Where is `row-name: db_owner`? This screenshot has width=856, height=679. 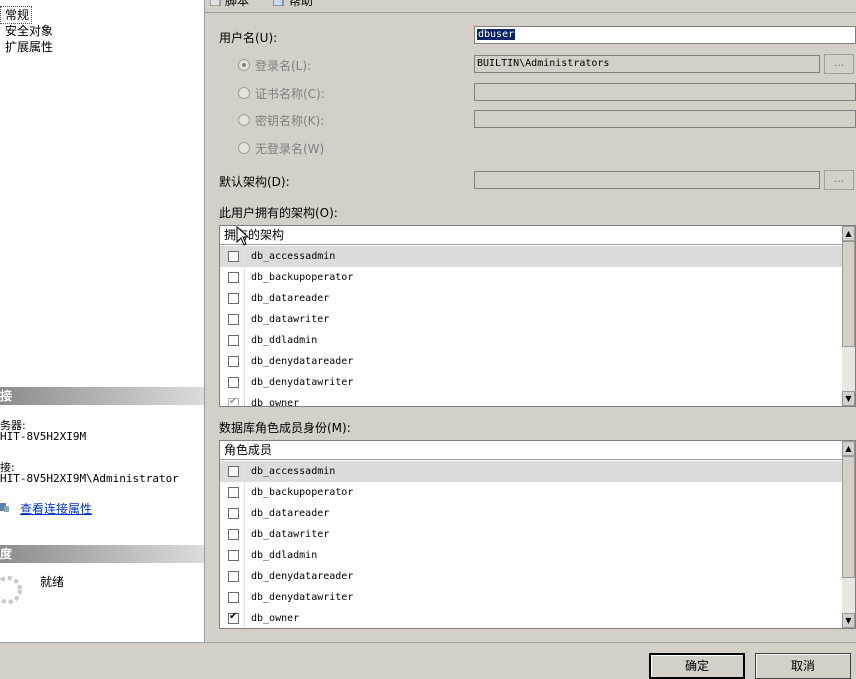
row-name: db_owner is located at coordinates (275, 402).